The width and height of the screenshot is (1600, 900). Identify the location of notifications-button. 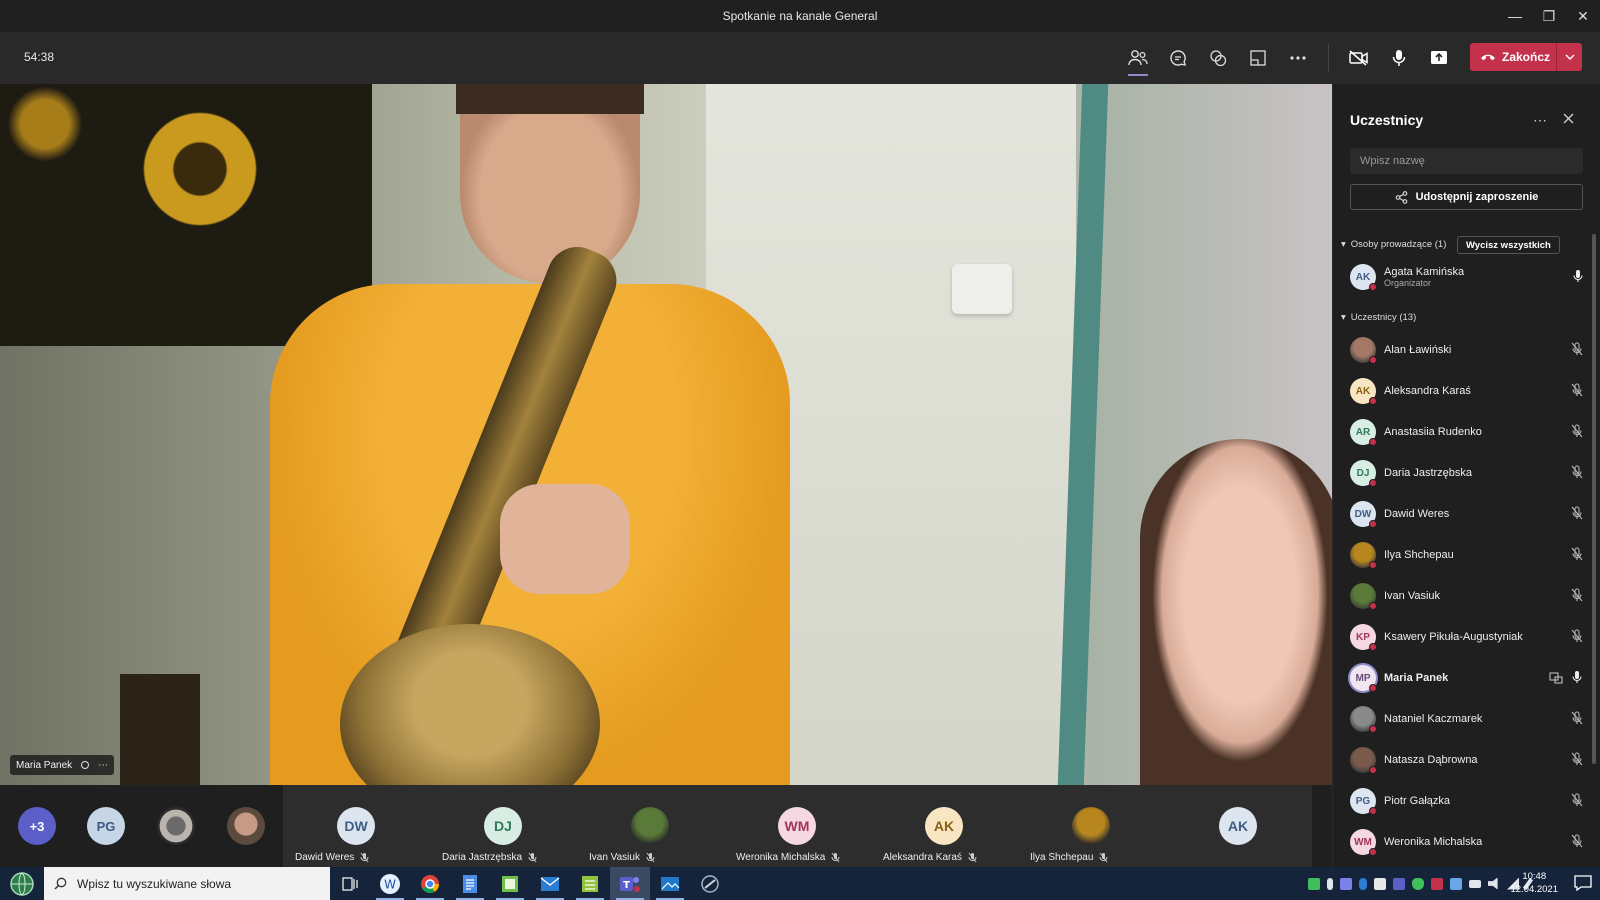
(1583, 885).